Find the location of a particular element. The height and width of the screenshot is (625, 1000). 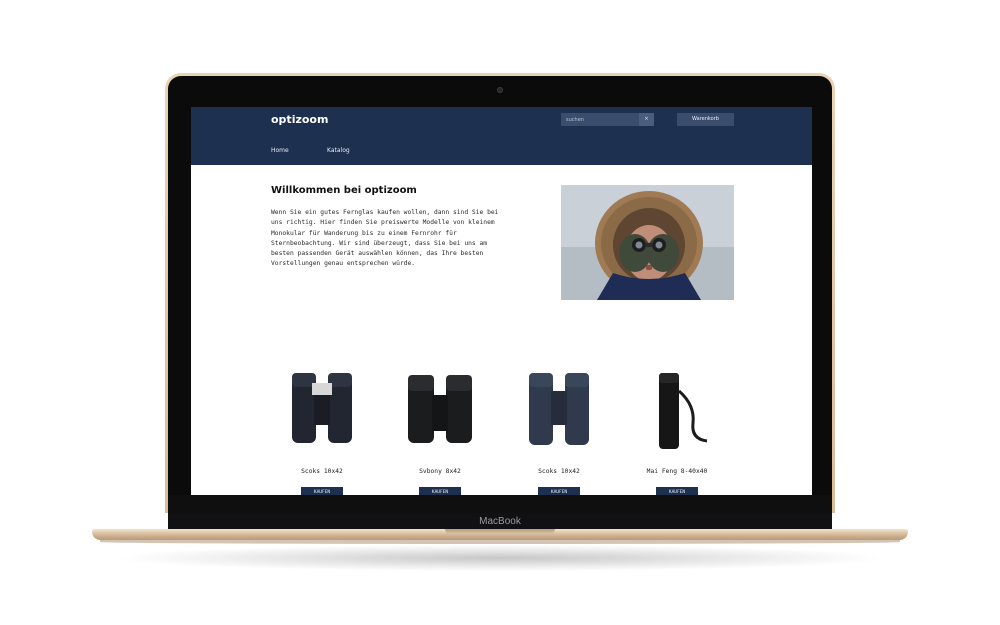

search-box: × is located at coordinates (607, 119).